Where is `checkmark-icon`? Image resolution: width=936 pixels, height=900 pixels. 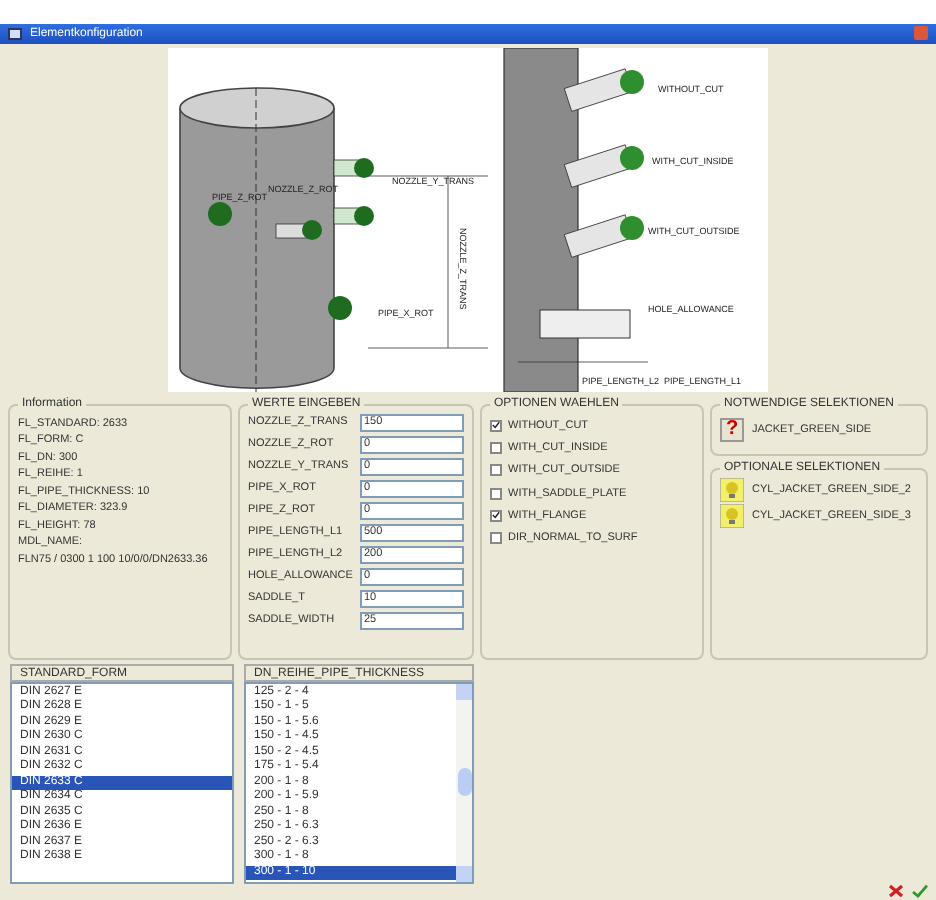 checkmark-icon is located at coordinates (920, 891).